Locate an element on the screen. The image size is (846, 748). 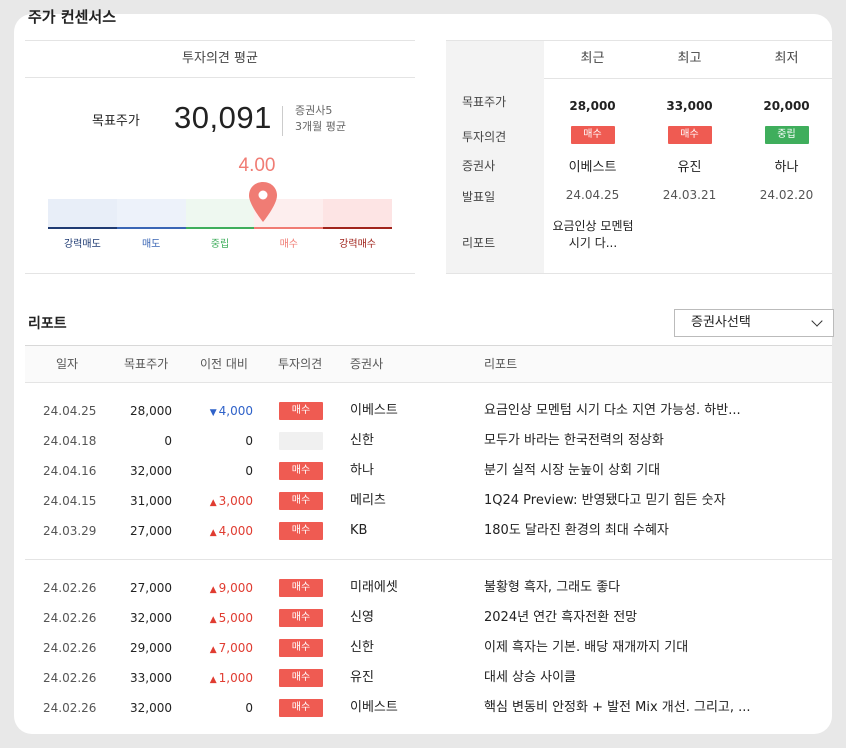
summary-date: 24.04.25 is located at coordinates (592, 195).